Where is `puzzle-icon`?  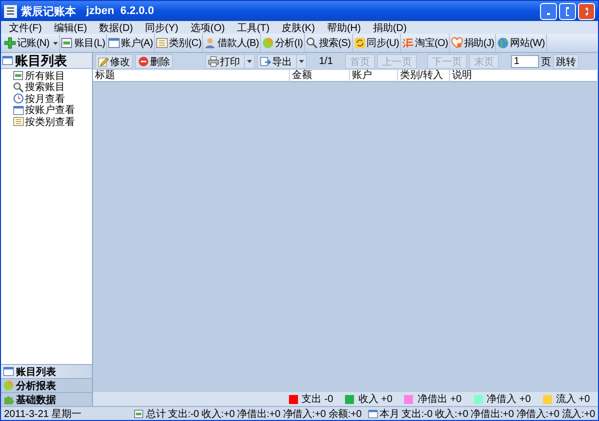
puzzle-icon is located at coordinates (8, 399).